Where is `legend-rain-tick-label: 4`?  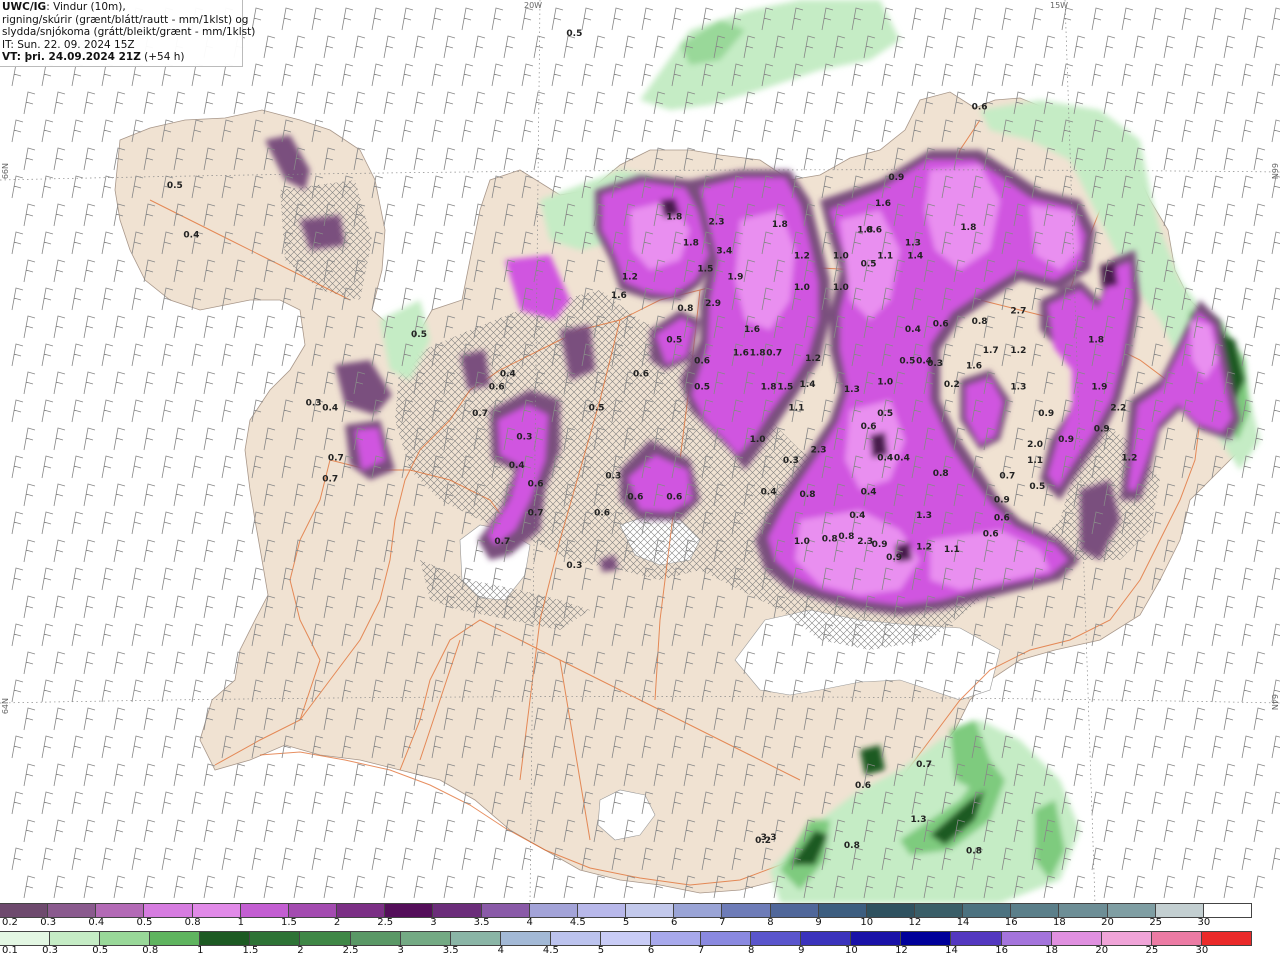
legend-rain-tick-label: 4 is located at coordinates (500, 950).